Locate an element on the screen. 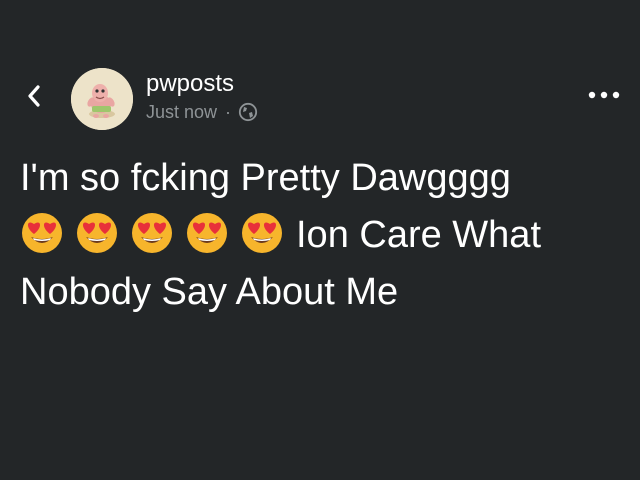  post-line-2: Ion Care What is located at coordinates (320, 235).